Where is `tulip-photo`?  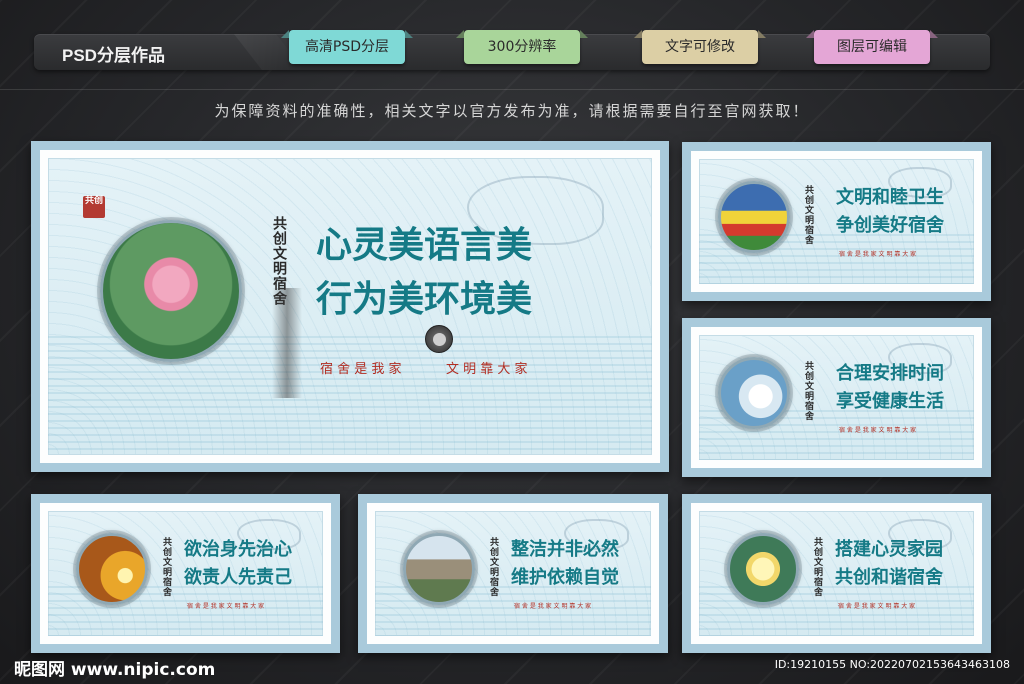
tulip-photo is located at coordinates (754, 217).